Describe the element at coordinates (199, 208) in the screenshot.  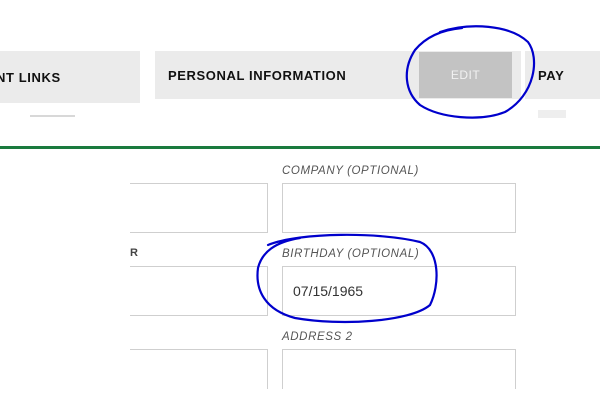
I see `left-field-top` at that location.